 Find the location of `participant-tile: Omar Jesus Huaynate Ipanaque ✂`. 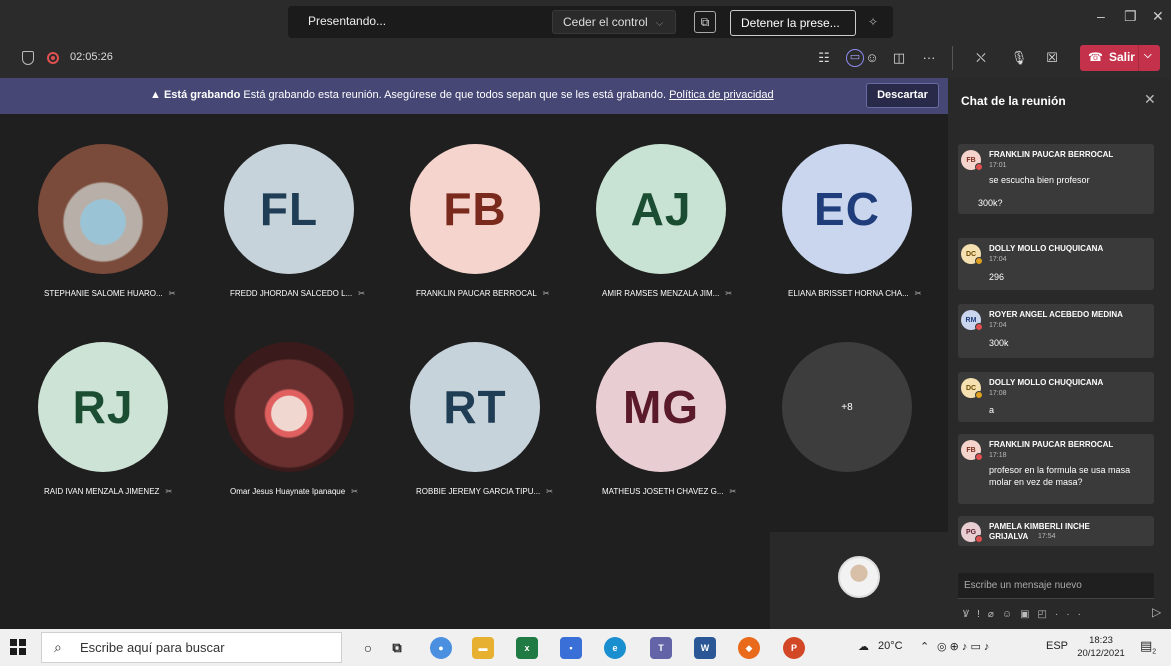

participant-tile: Omar Jesus Huaynate Ipanaque ✂ is located at coordinates (289, 412).